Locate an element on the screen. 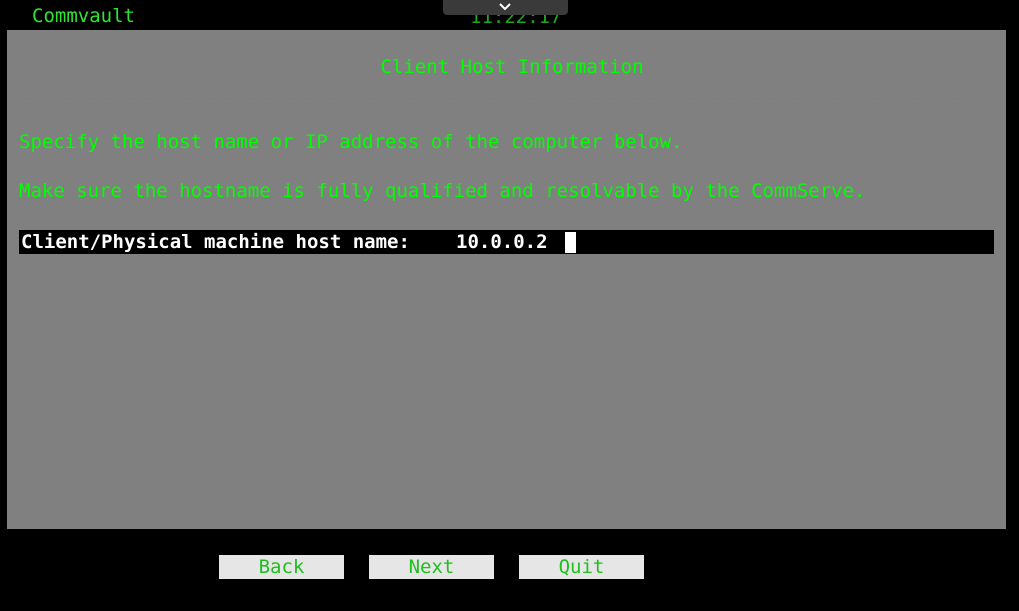  title-separator is located at coordinates (507, 101).